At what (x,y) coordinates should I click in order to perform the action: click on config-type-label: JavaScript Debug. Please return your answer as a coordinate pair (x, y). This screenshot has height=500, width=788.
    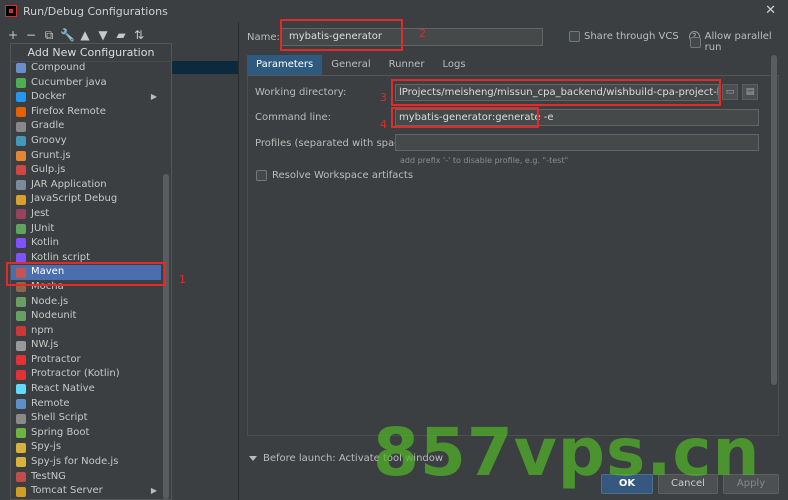
    Looking at the image, I should click on (74, 199).